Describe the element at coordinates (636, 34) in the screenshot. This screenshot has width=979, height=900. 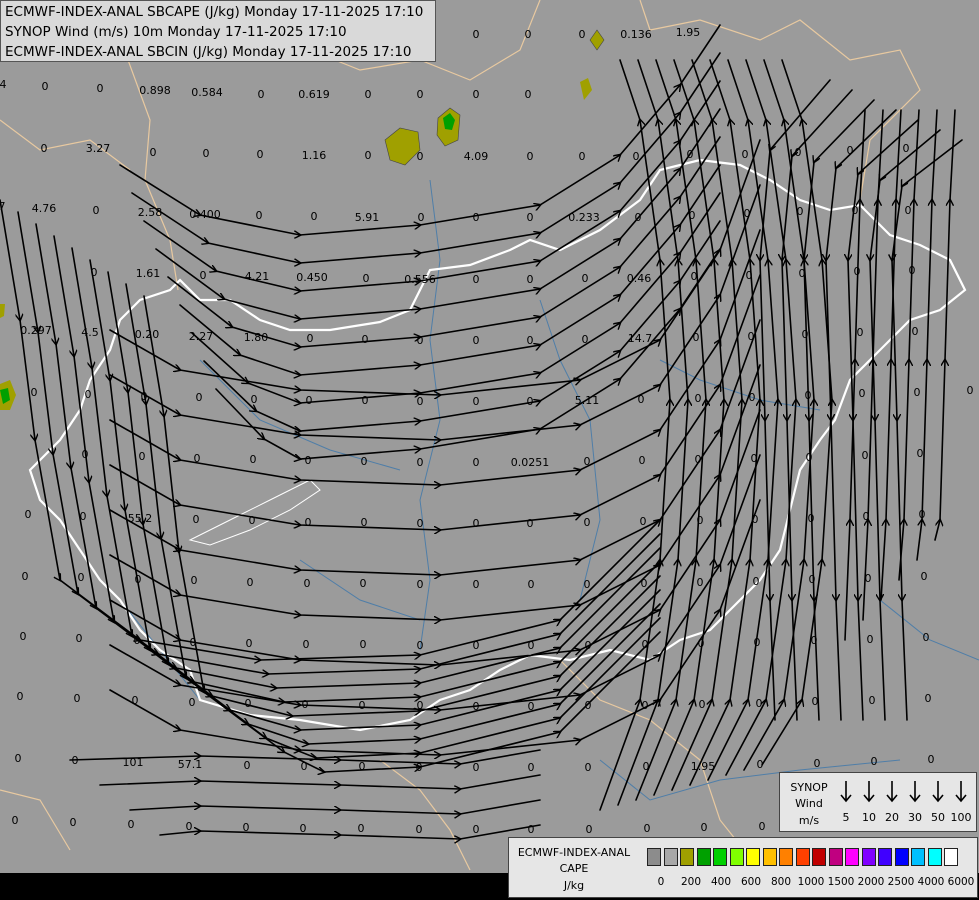
I see `grid-value: 0.136` at that location.